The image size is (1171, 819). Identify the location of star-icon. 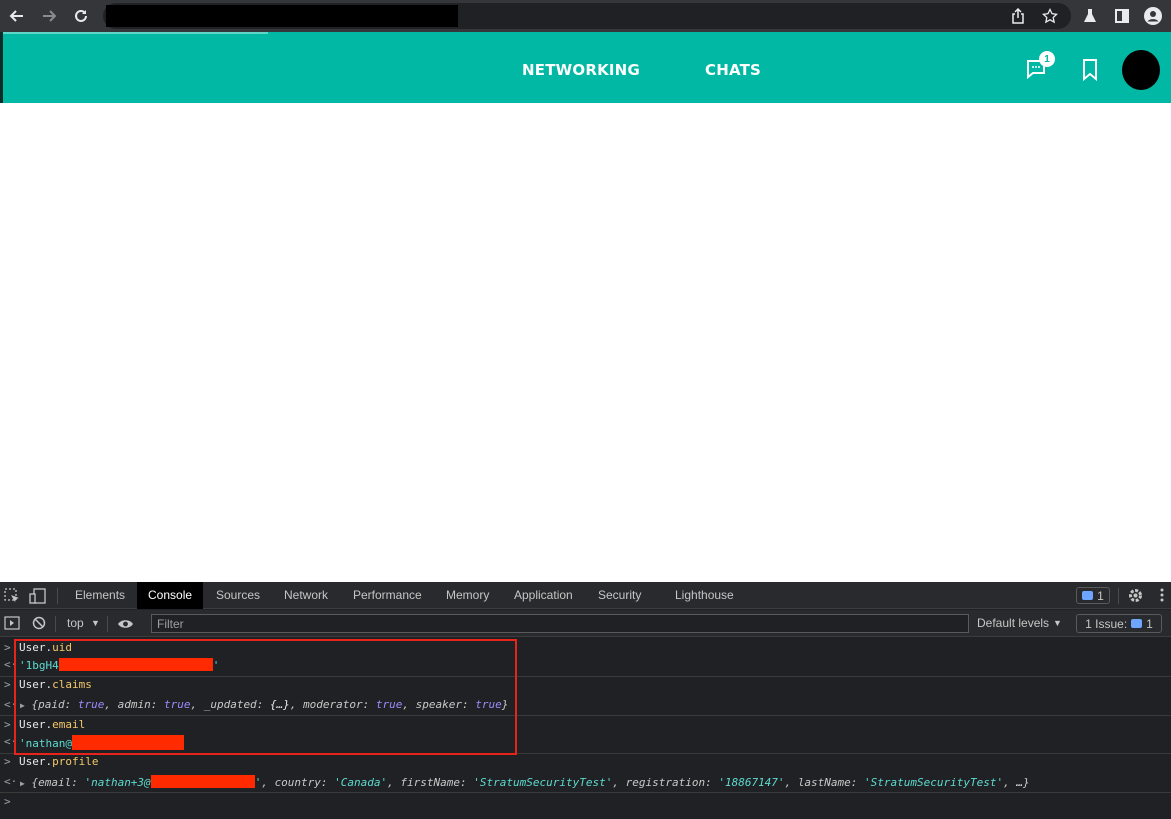
(1050, 16).